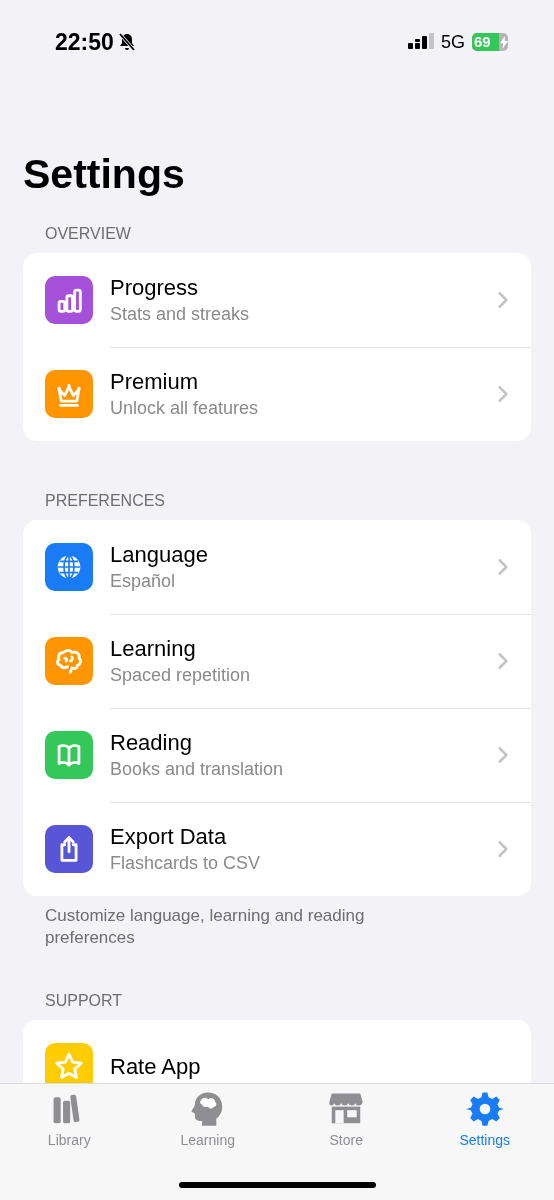  What do you see at coordinates (277, 567) in the screenshot?
I see `settings-row: Language Español` at bounding box center [277, 567].